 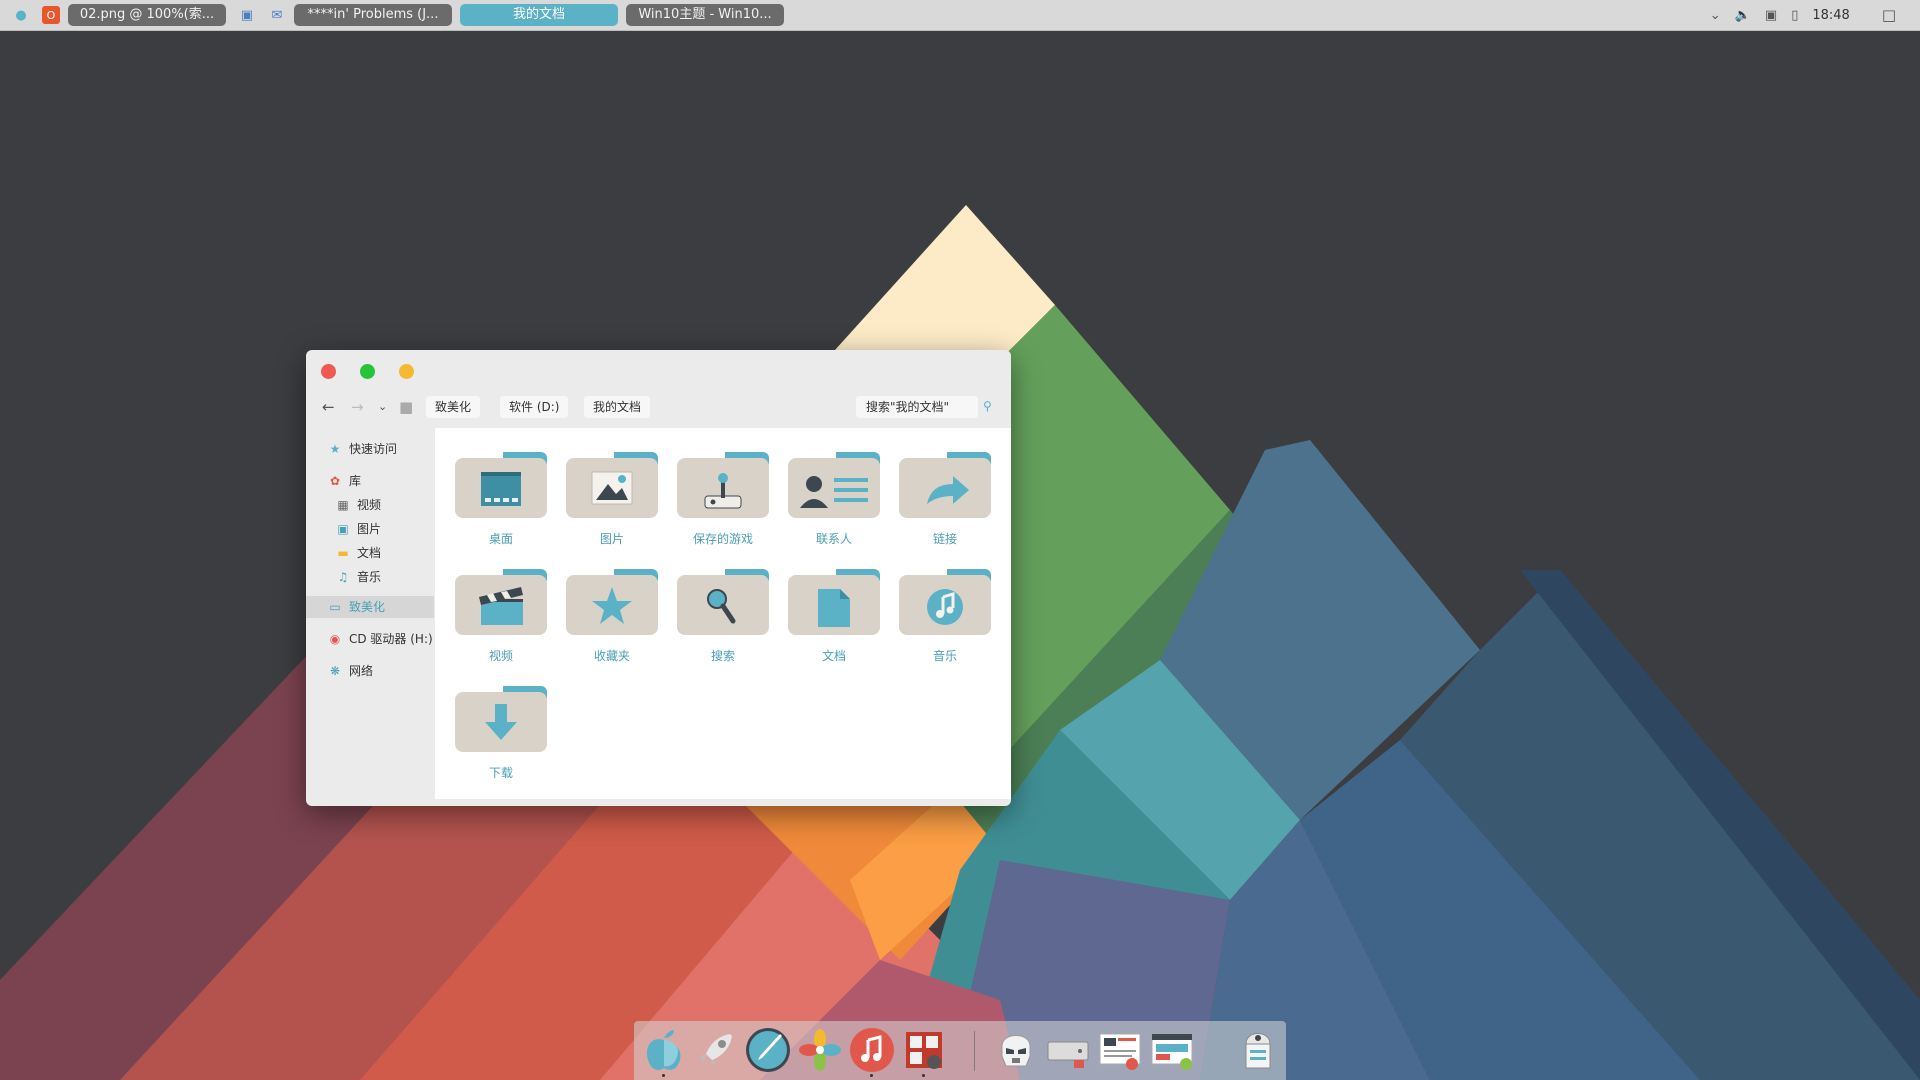 I want to click on breadcrumb-software-d: 软件 (D:), so click(x=534, y=407).